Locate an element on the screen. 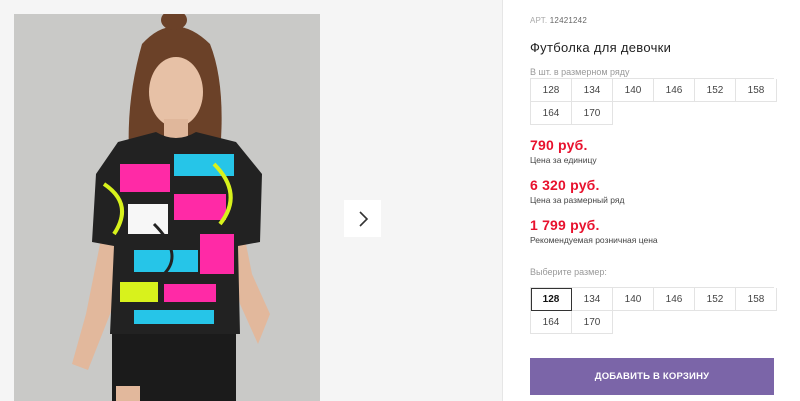 The height and width of the screenshot is (401, 800). pack-price: 6 320 руб. is located at coordinates (565, 185).